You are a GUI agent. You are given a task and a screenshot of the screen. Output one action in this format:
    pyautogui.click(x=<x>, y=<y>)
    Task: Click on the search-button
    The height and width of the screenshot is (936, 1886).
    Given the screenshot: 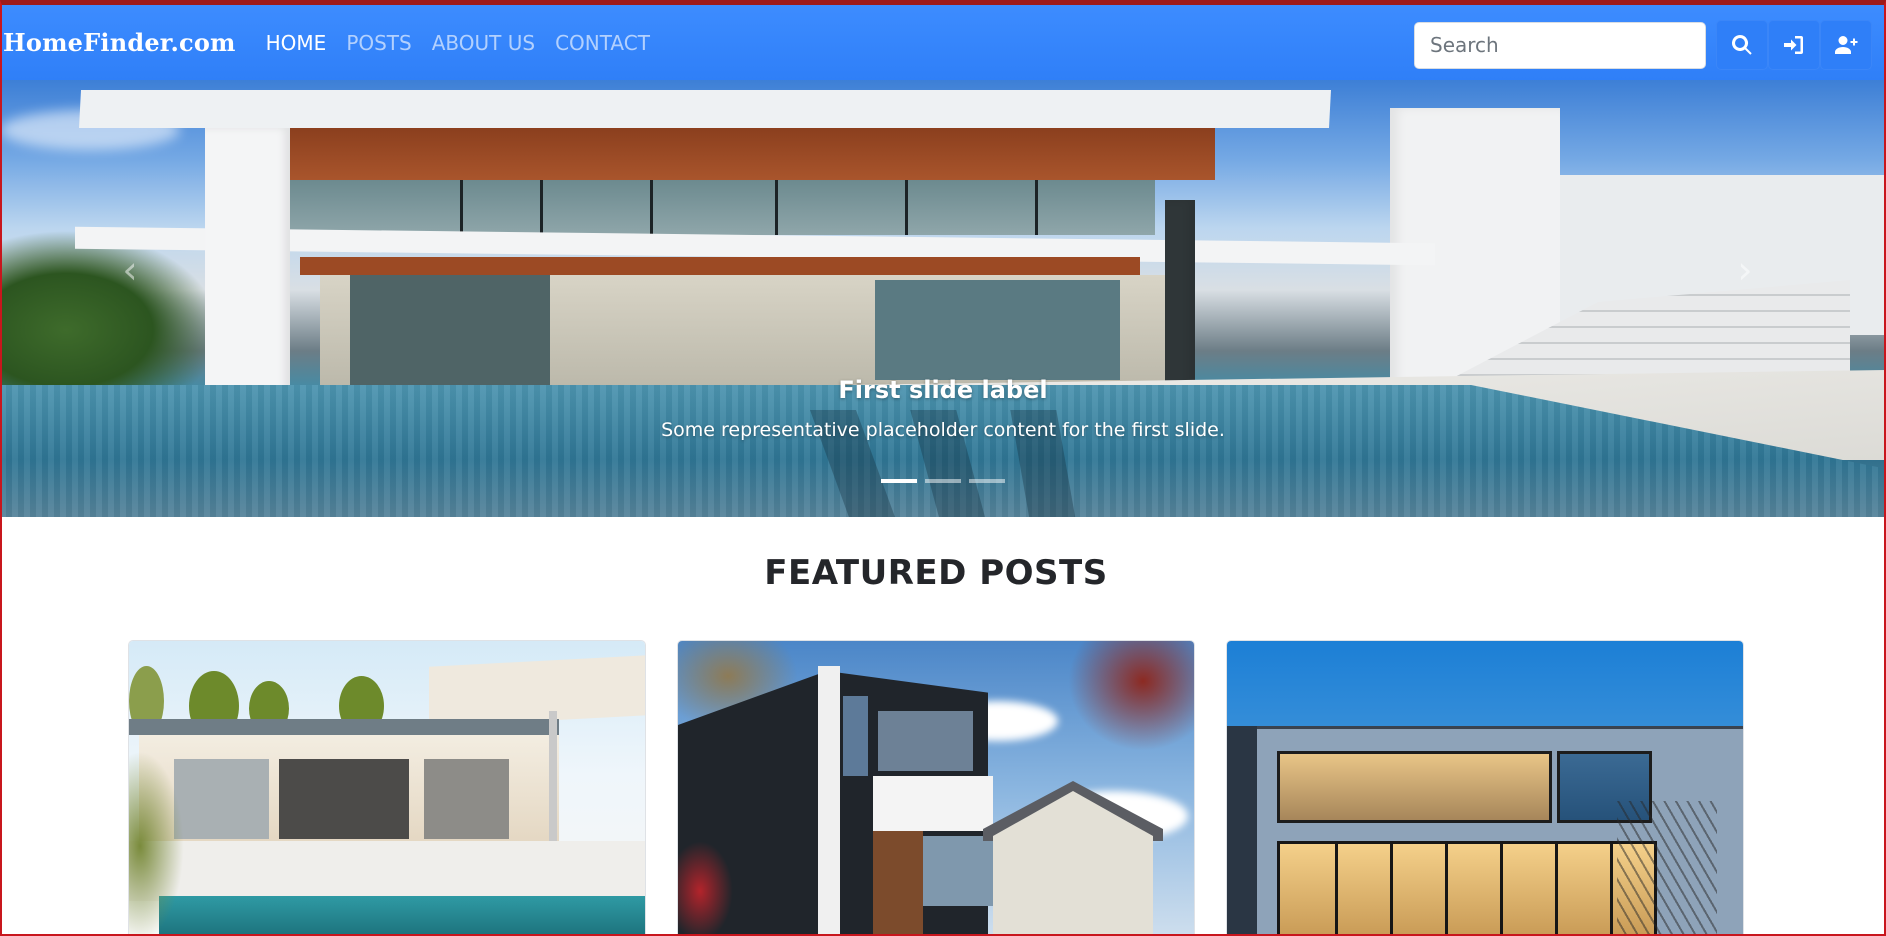 What is the action you would take?
    pyautogui.click(x=1742, y=45)
    